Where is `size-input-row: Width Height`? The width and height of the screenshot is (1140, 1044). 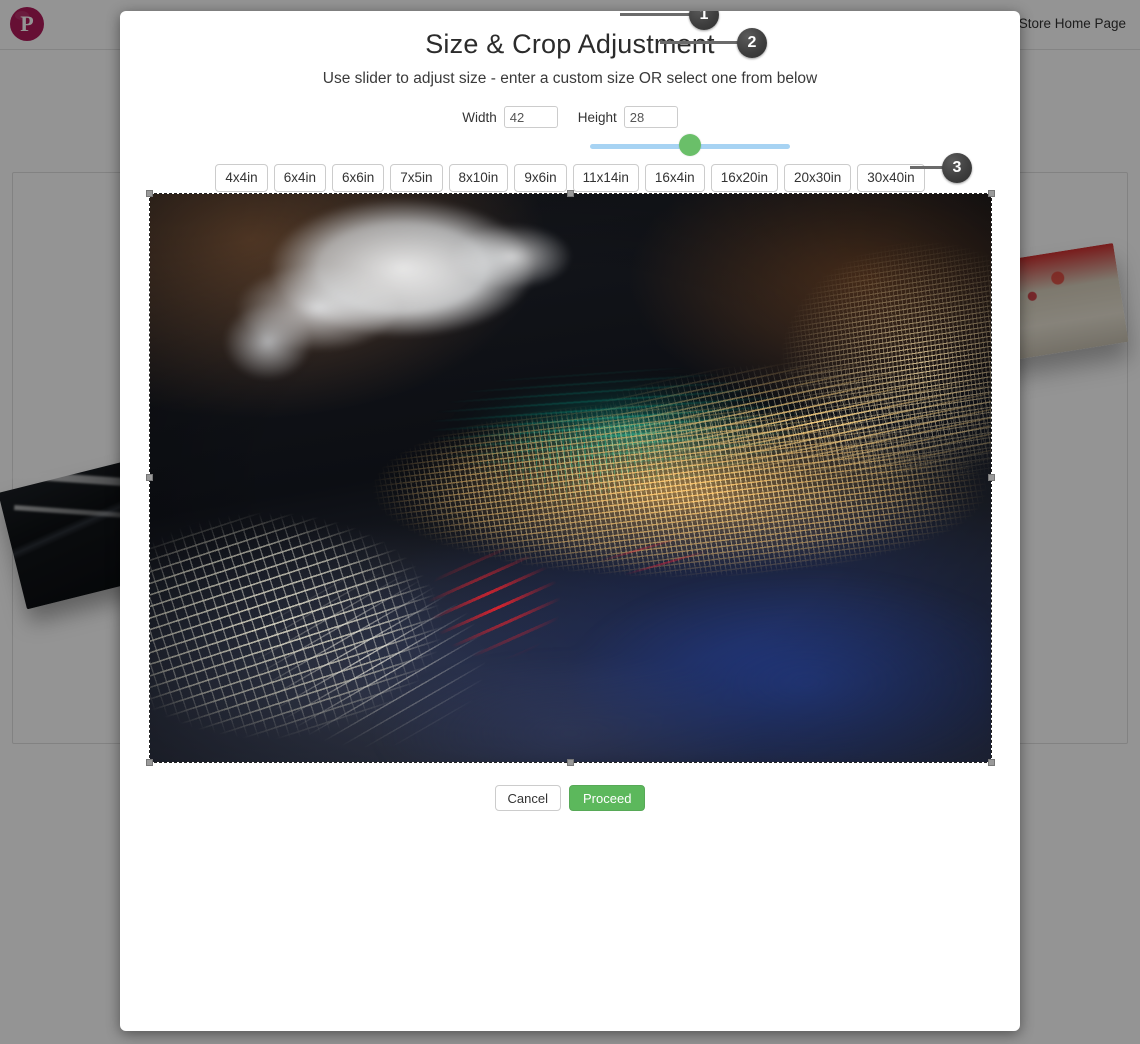 size-input-row: Width Height is located at coordinates (570, 117).